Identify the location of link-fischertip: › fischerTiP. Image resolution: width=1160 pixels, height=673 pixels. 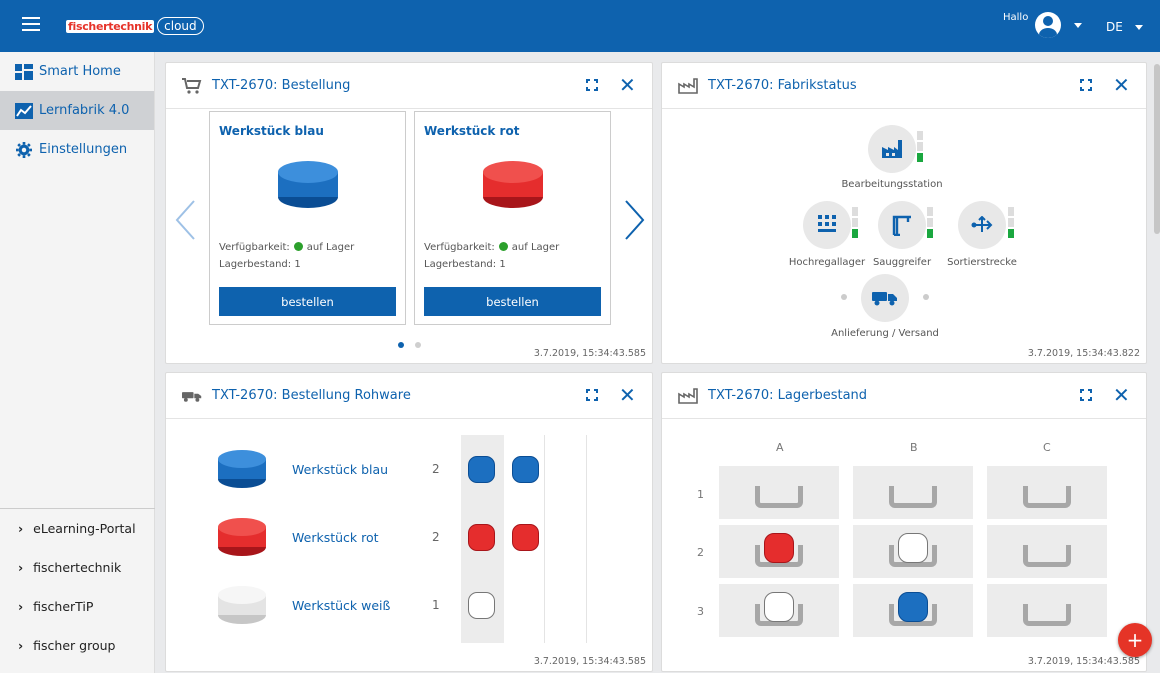
(77, 606).